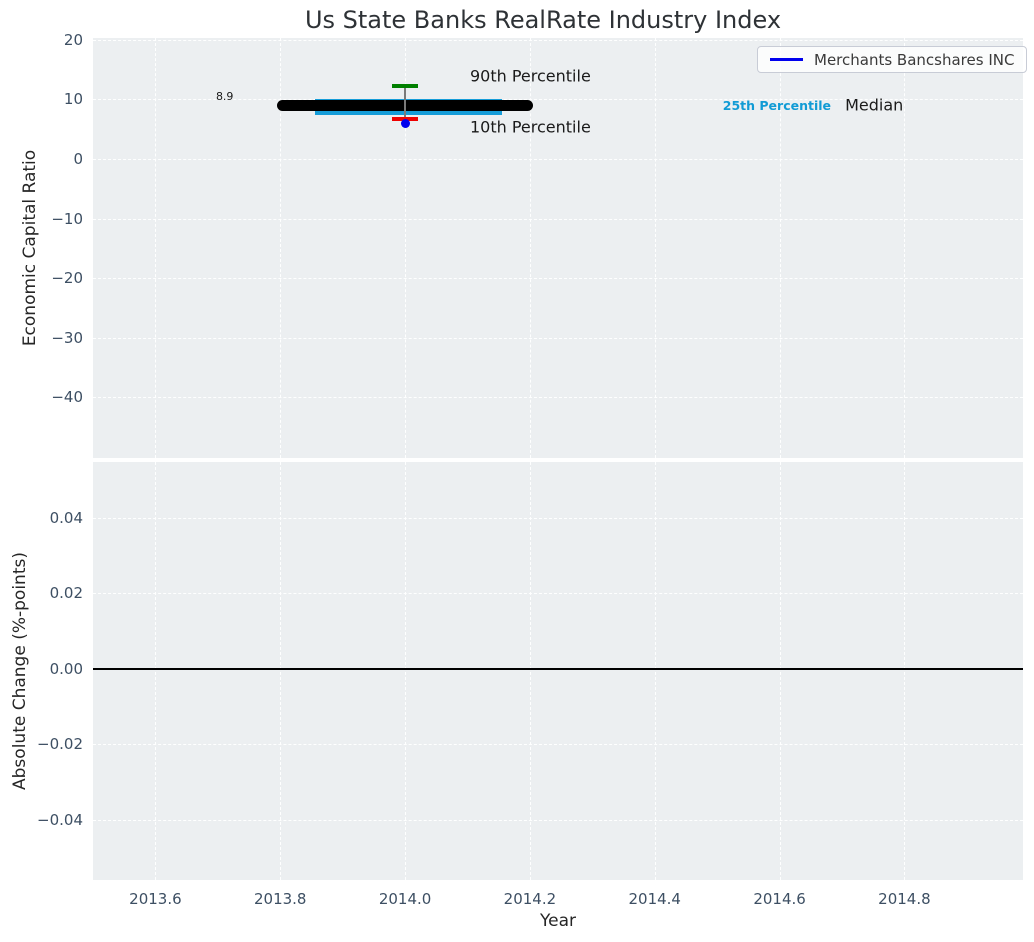  What do you see at coordinates (66, 517) in the screenshot?
I see `y-tick-label: 0.04` at bounding box center [66, 517].